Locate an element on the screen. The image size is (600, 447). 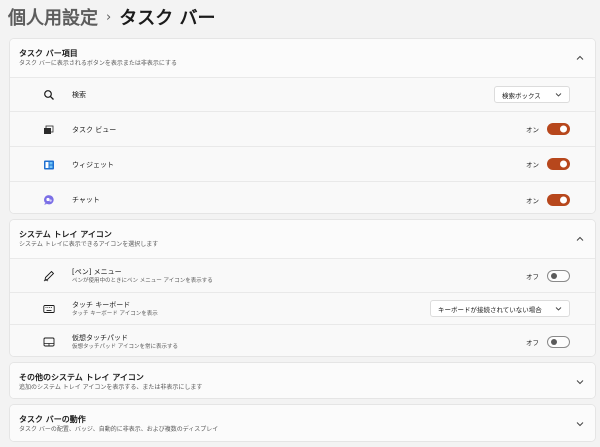
row-label-task-view: タスク ビュー is located at coordinates (94, 130).